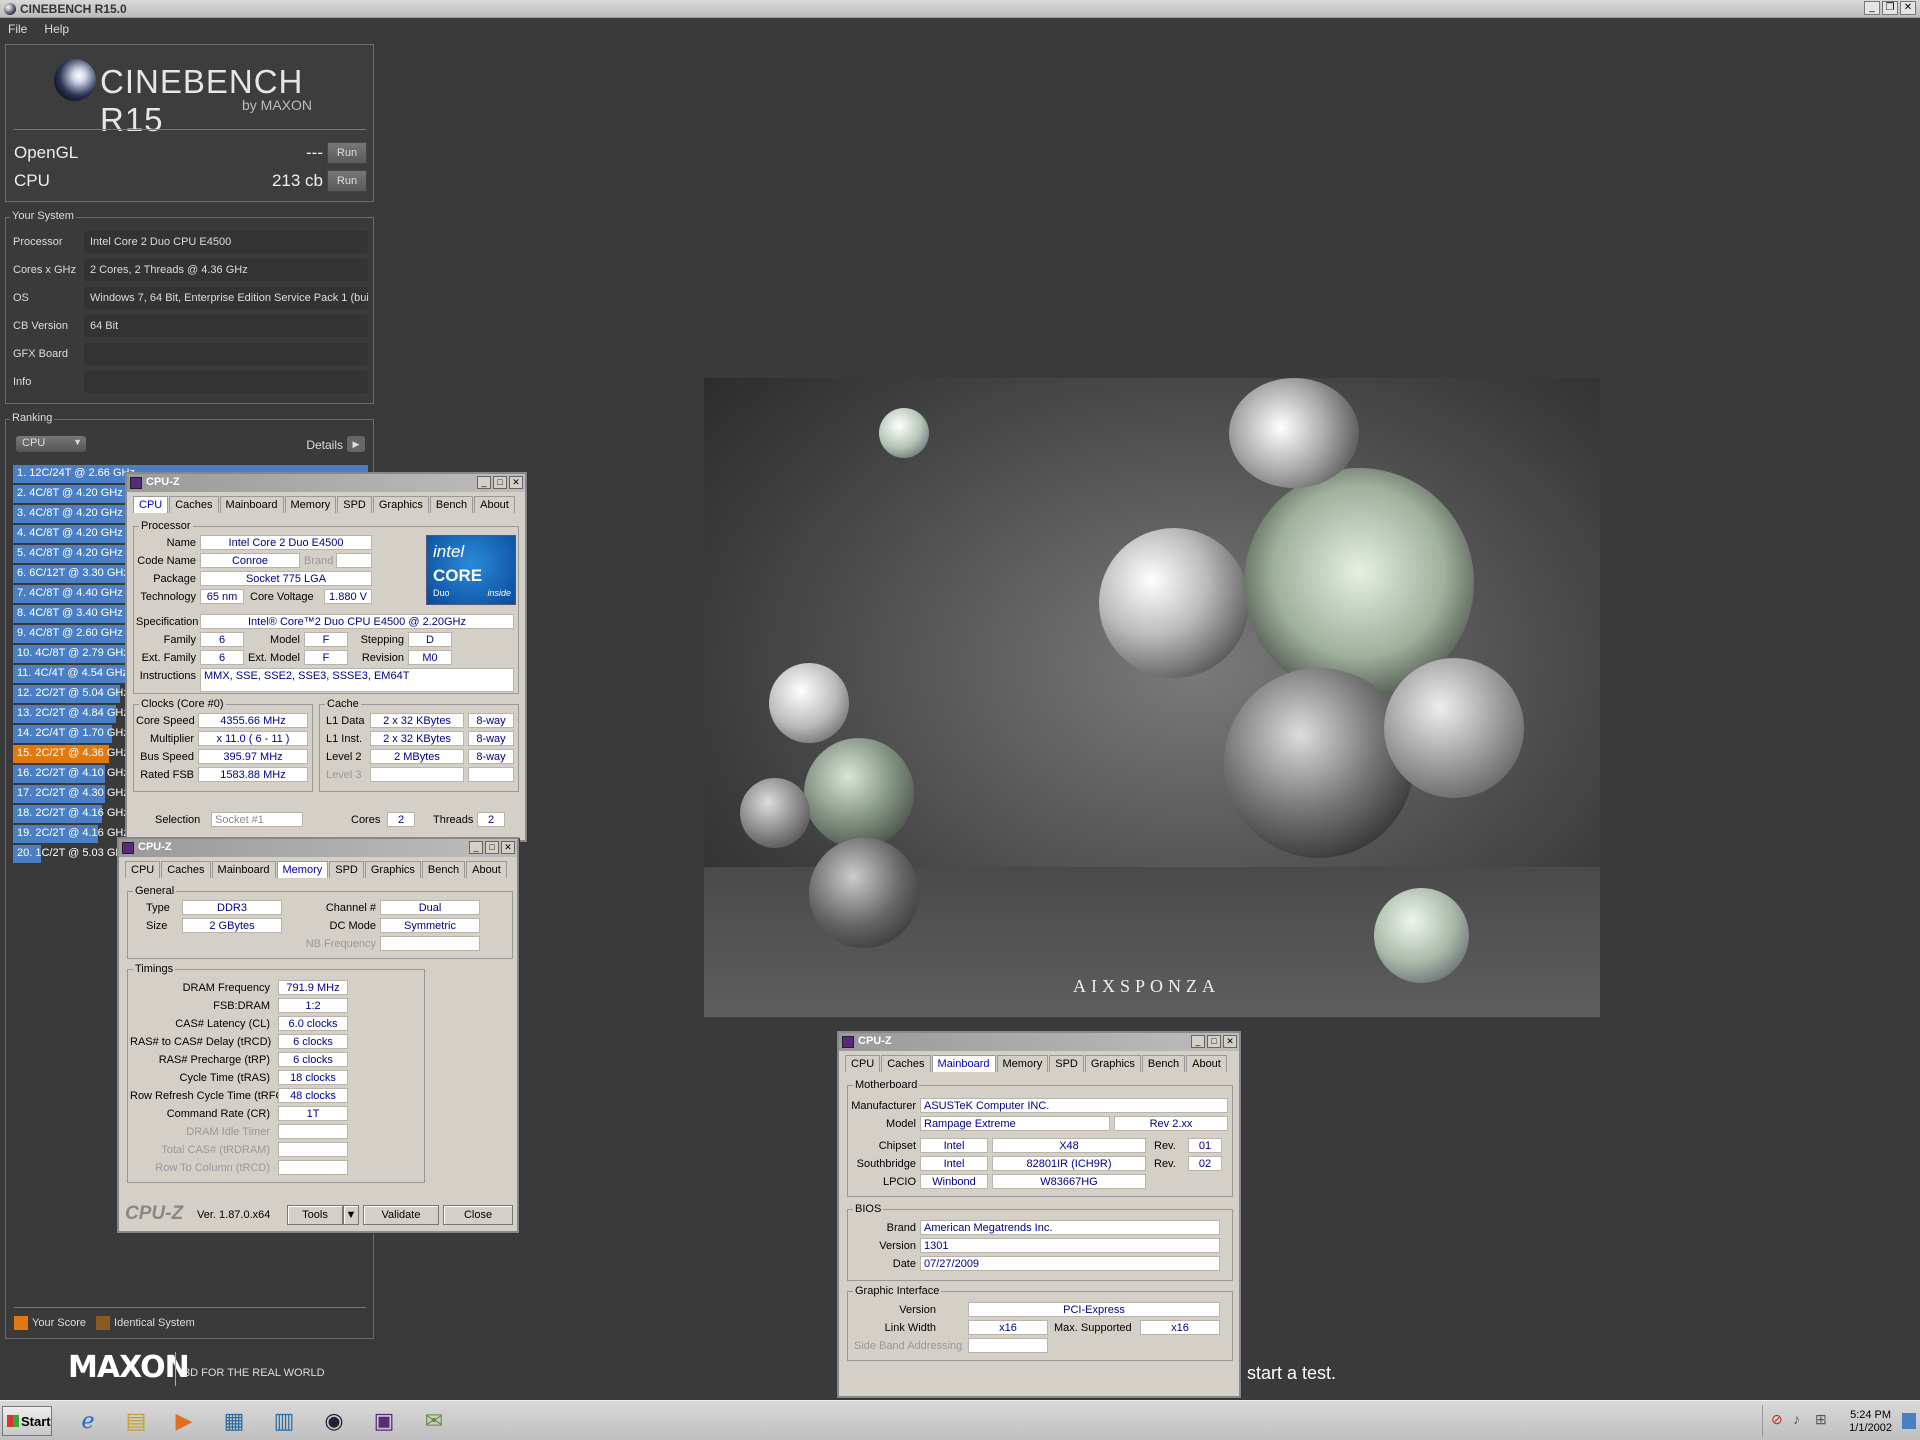  Describe the element at coordinates (73, 9) in the screenshot. I see `window-title: CINEBENCH R15.0` at that location.